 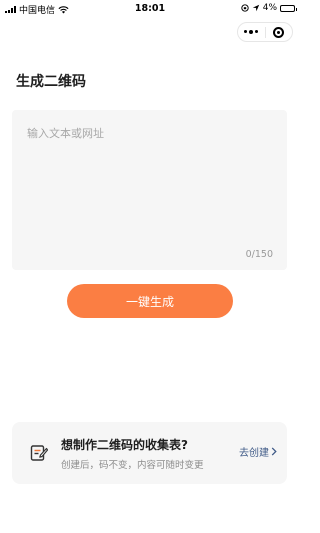 What do you see at coordinates (251, 31) in the screenshot?
I see `more-icon` at bounding box center [251, 31].